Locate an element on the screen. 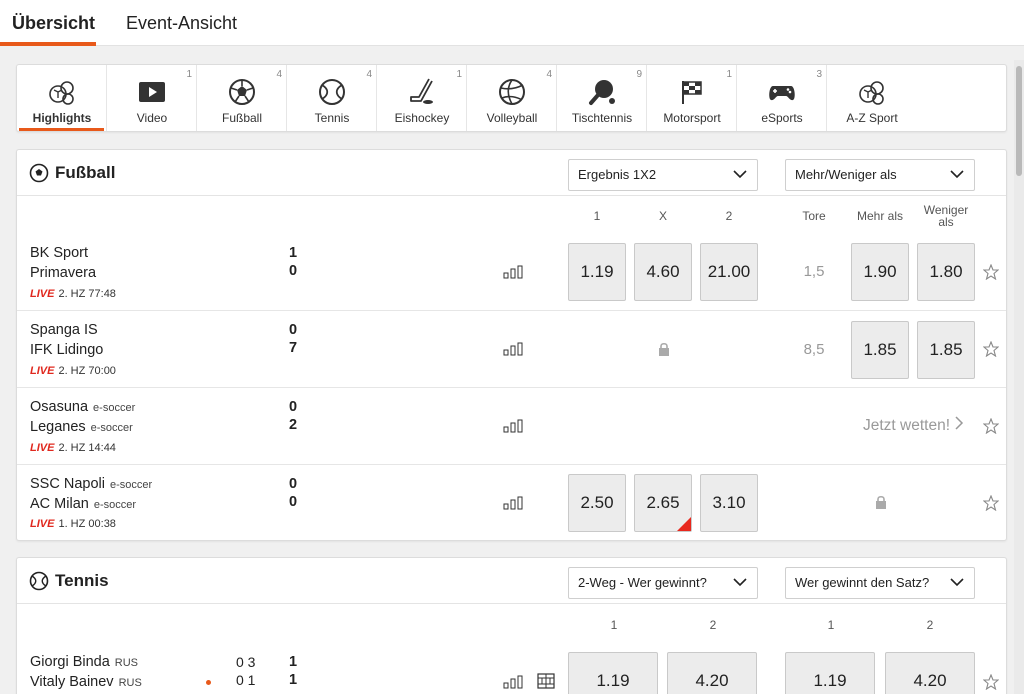 The width and height of the screenshot is (1024, 694). lock-icon is located at coordinates (881, 502).